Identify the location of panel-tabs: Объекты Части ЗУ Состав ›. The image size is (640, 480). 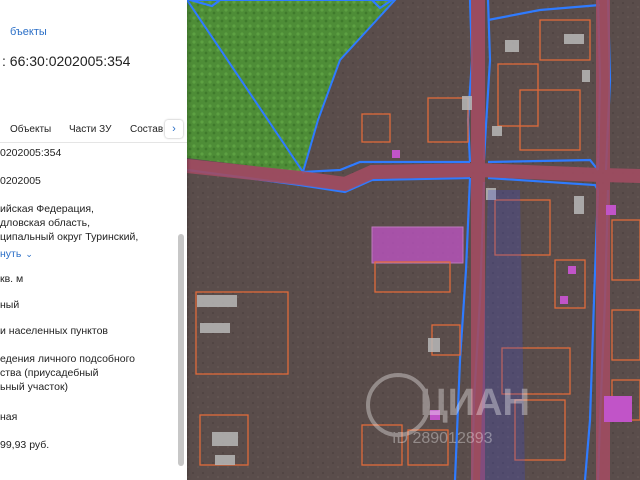
(93, 130).